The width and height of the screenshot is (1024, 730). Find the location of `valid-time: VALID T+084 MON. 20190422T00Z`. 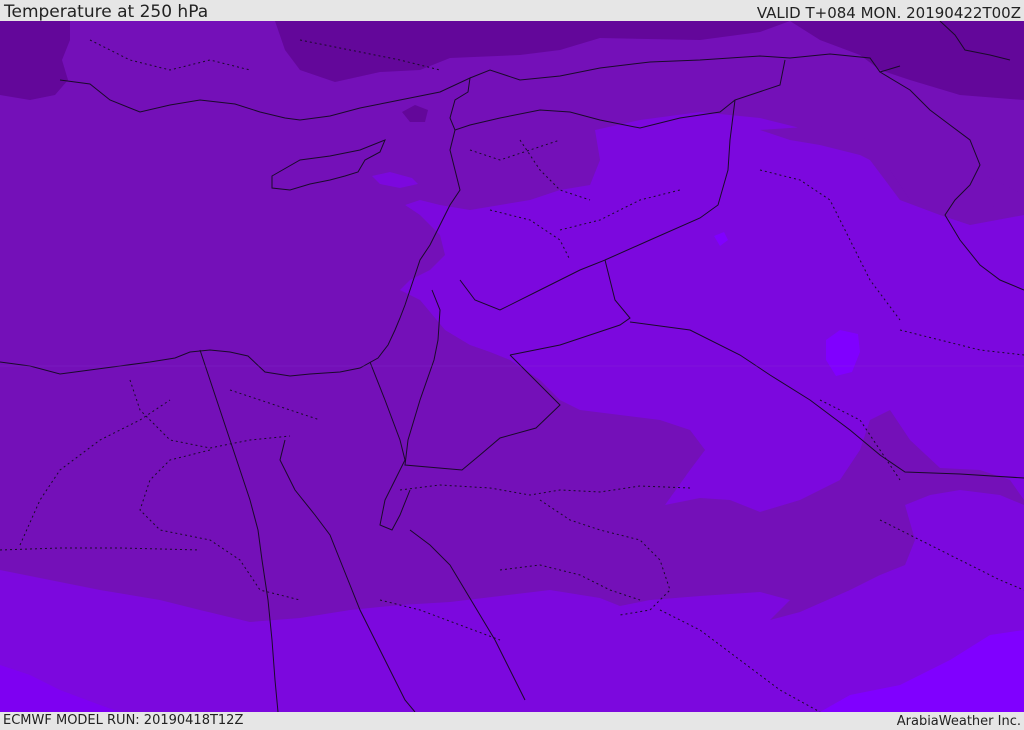

valid-time: VALID T+084 MON. 20190422T00Z is located at coordinates (888, 13).